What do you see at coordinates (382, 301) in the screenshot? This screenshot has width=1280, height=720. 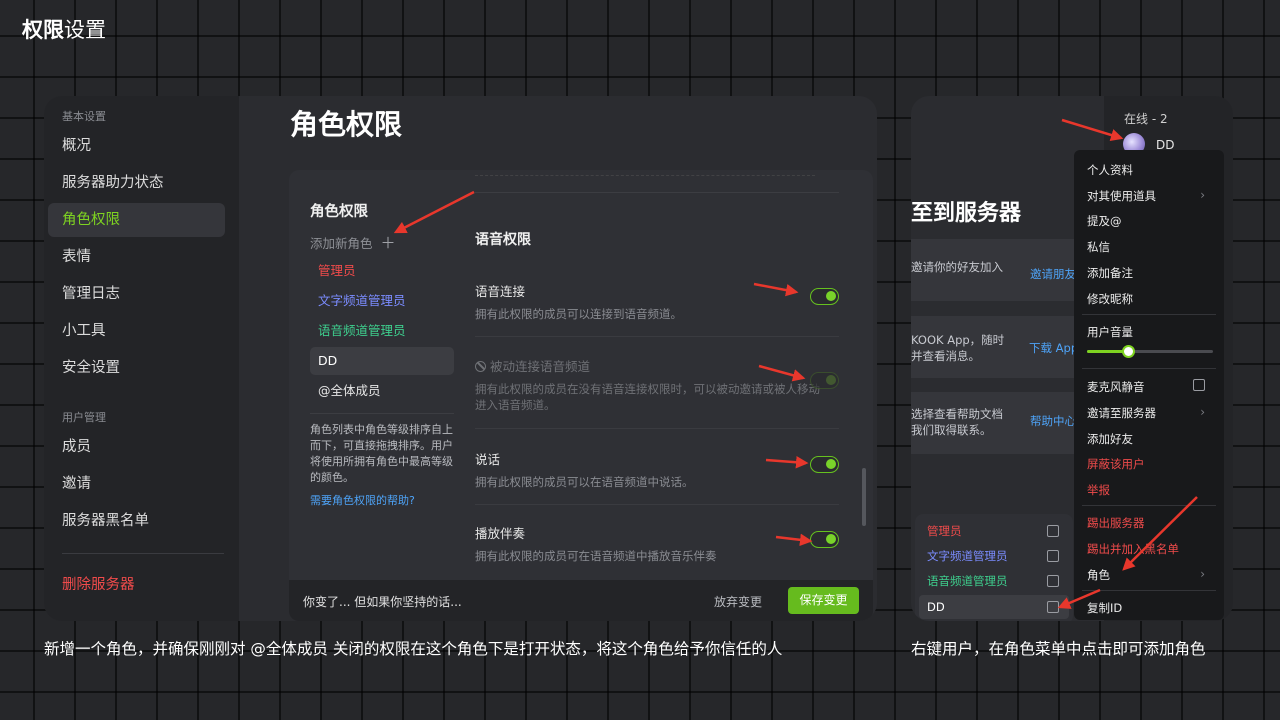 I see `role-item-text-admin: 文字频道管理员` at bounding box center [382, 301].